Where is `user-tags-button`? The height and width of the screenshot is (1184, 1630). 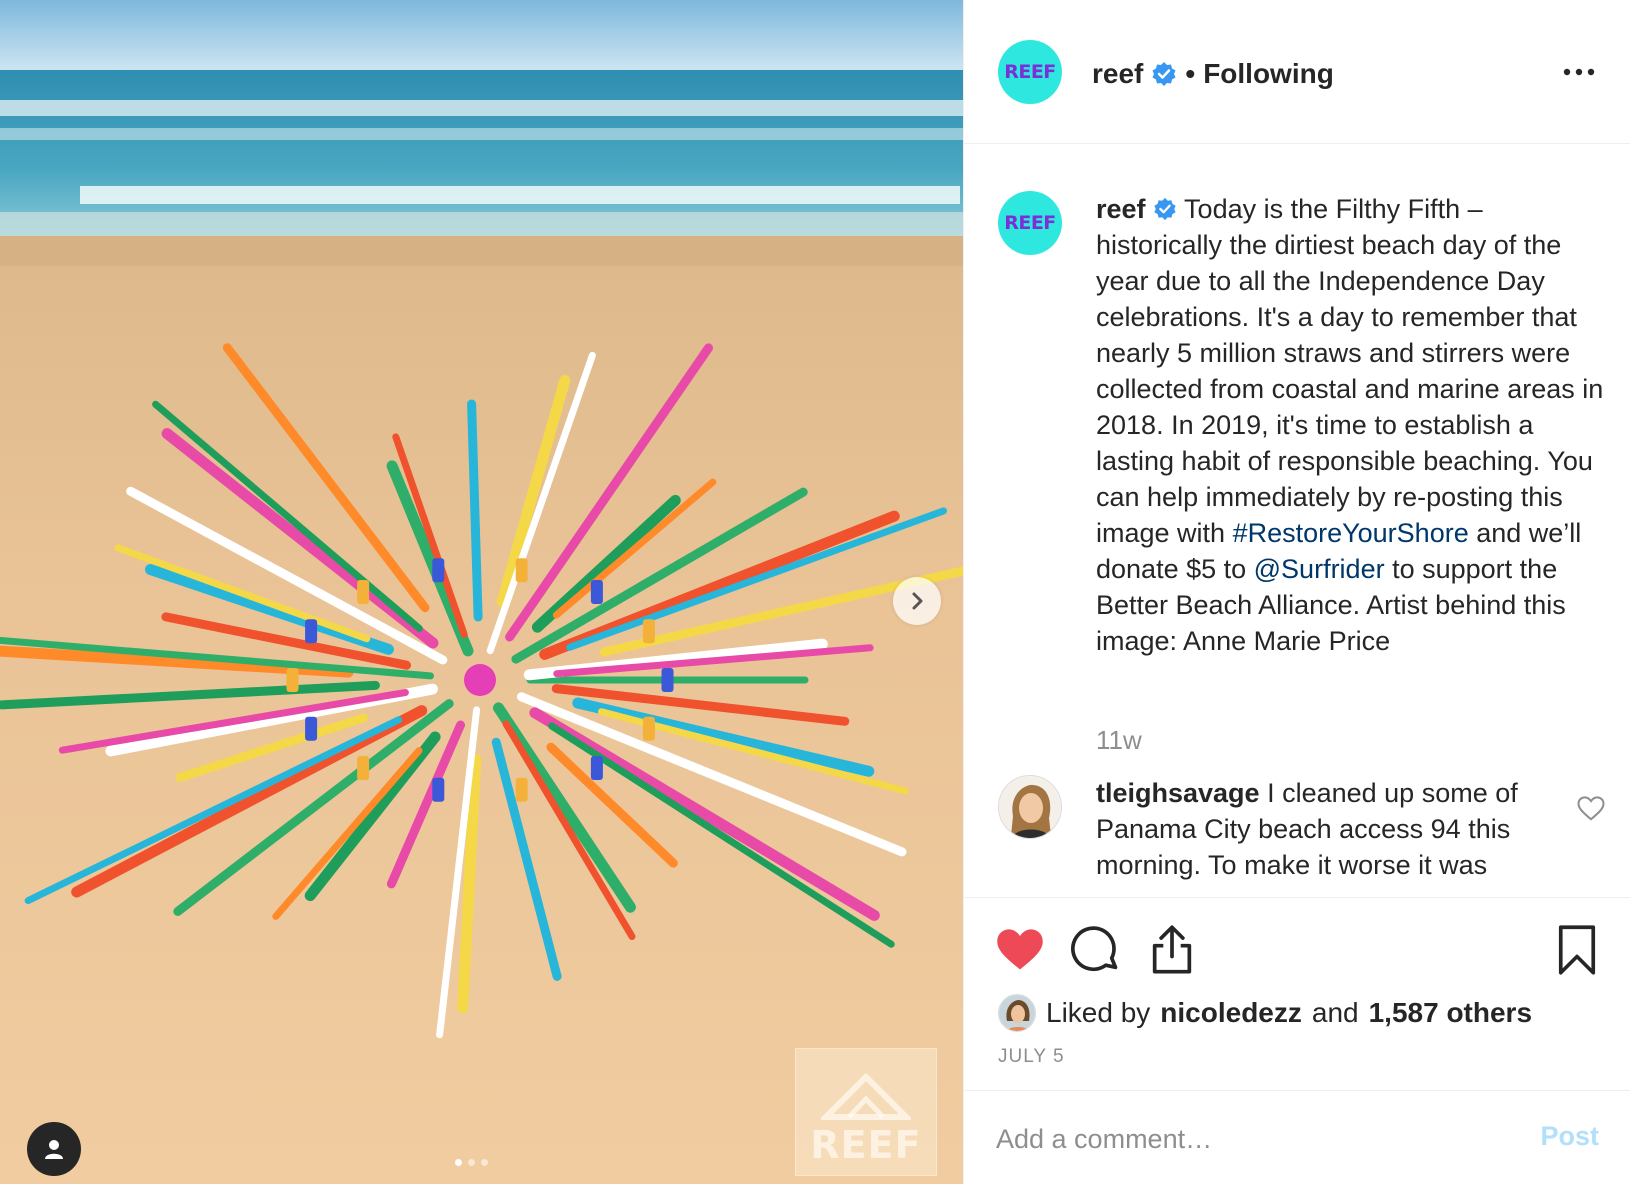
user-tags-button is located at coordinates (54, 1149).